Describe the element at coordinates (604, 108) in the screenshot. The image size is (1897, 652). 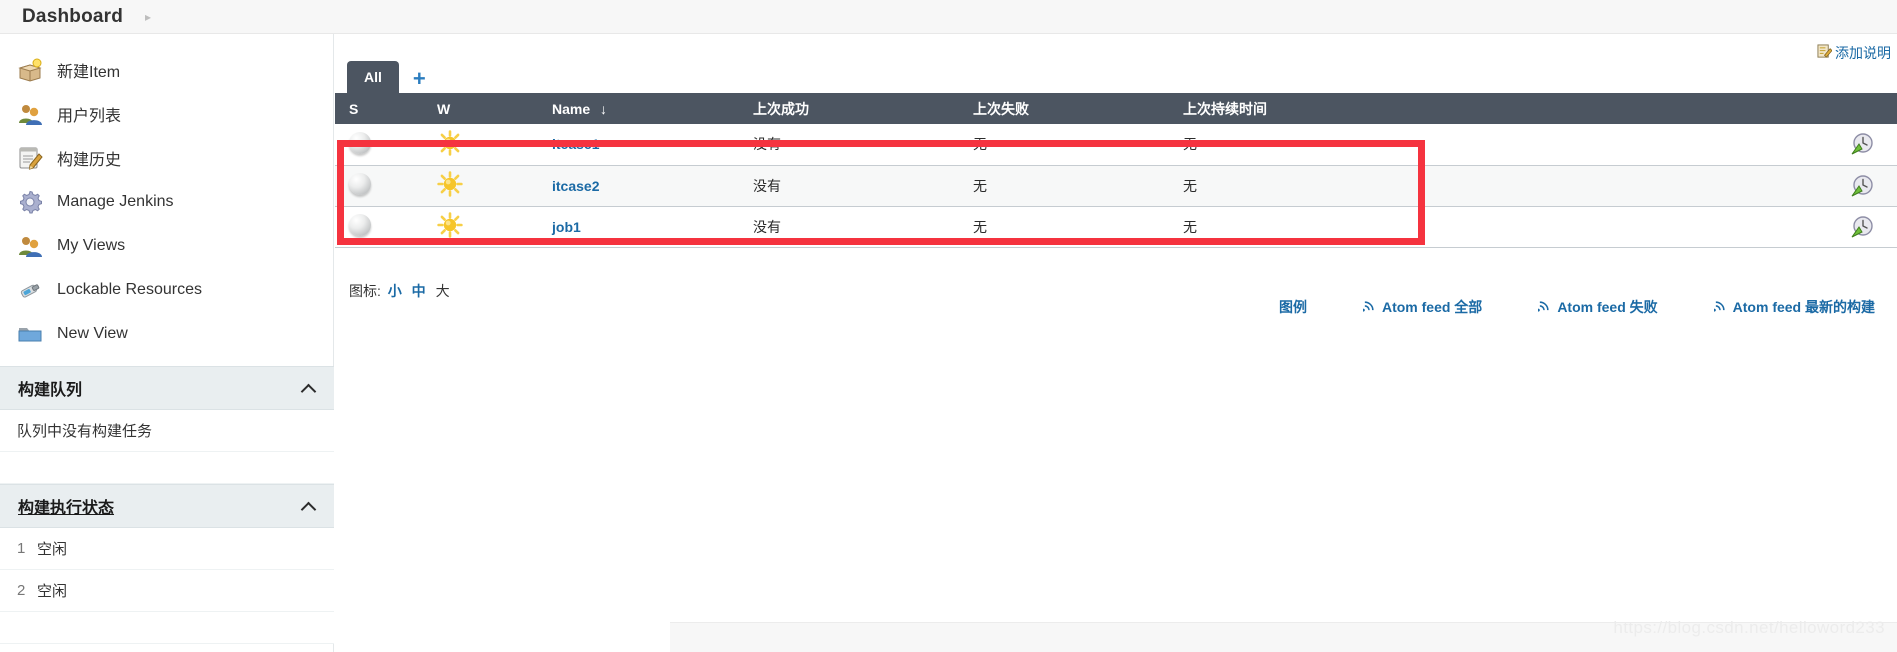
I see `sort-arrow-down-icon: ↓` at that location.